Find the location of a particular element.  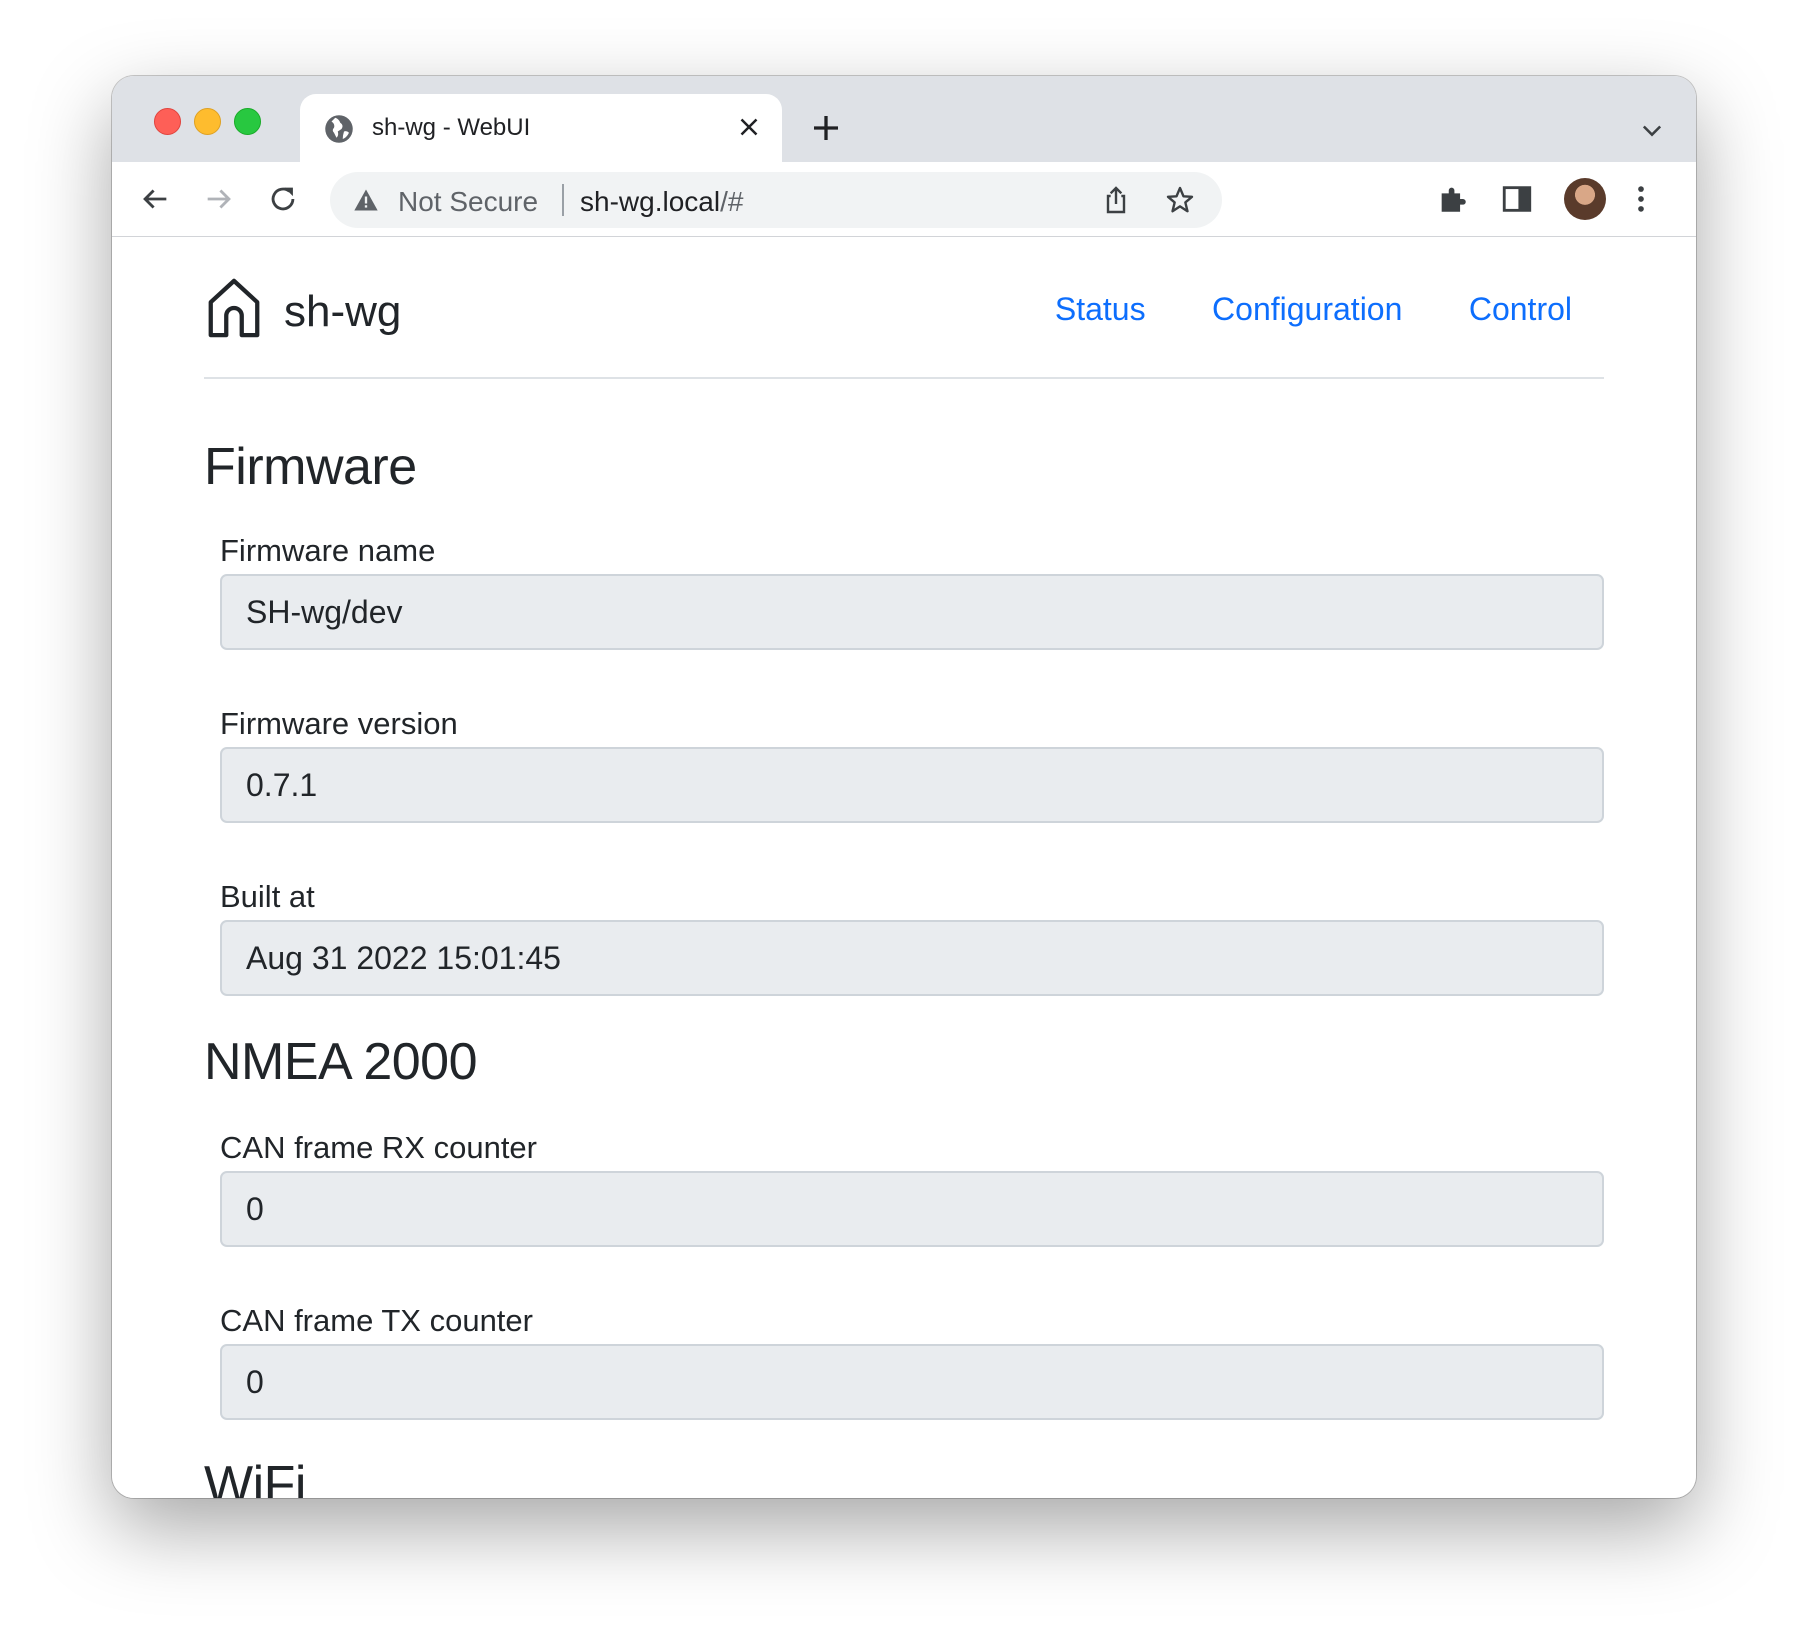

globe-icon is located at coordinates (339, 129).